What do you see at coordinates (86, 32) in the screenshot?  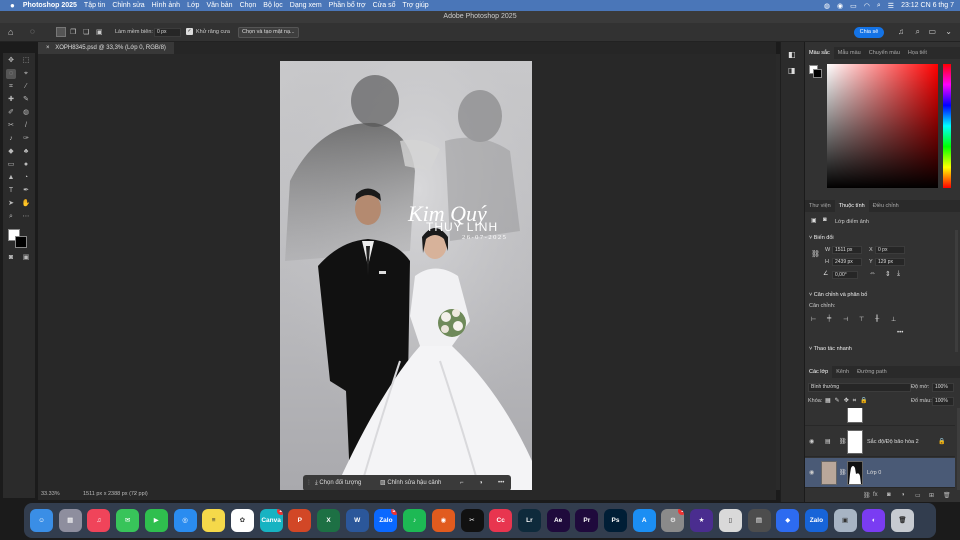 I see `subtract-selection-icon: ❏` at bounding box center [86, 32].